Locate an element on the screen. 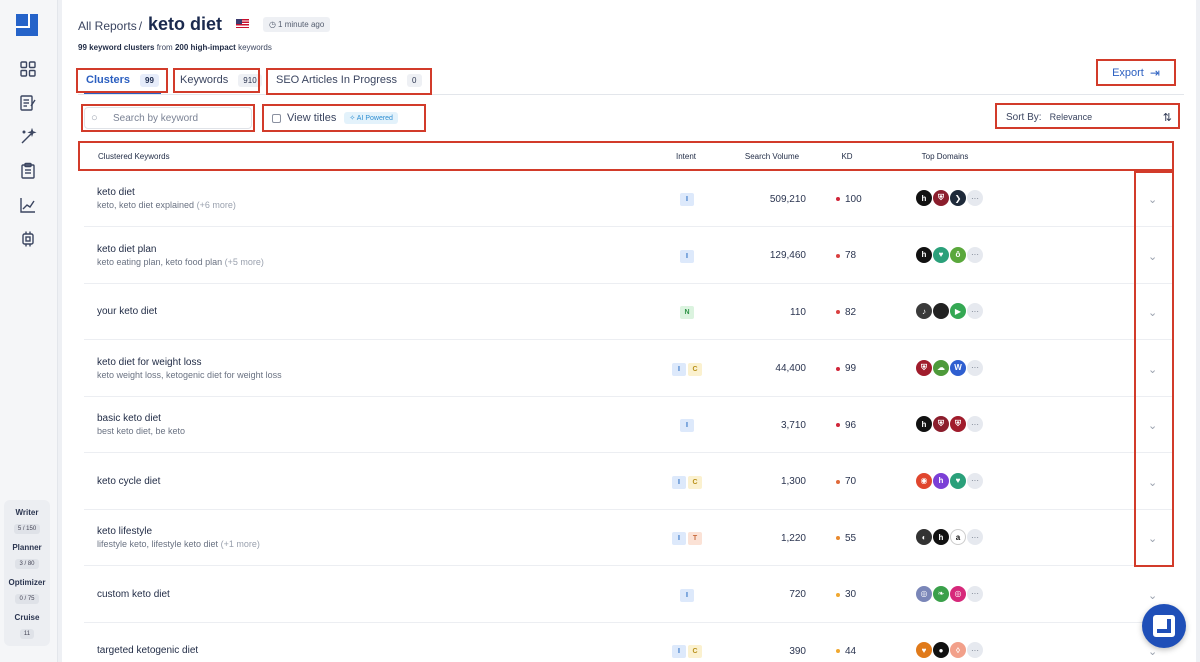 The image size is (1200, 662). intent-badge: I is located at coordinates (687, 425).